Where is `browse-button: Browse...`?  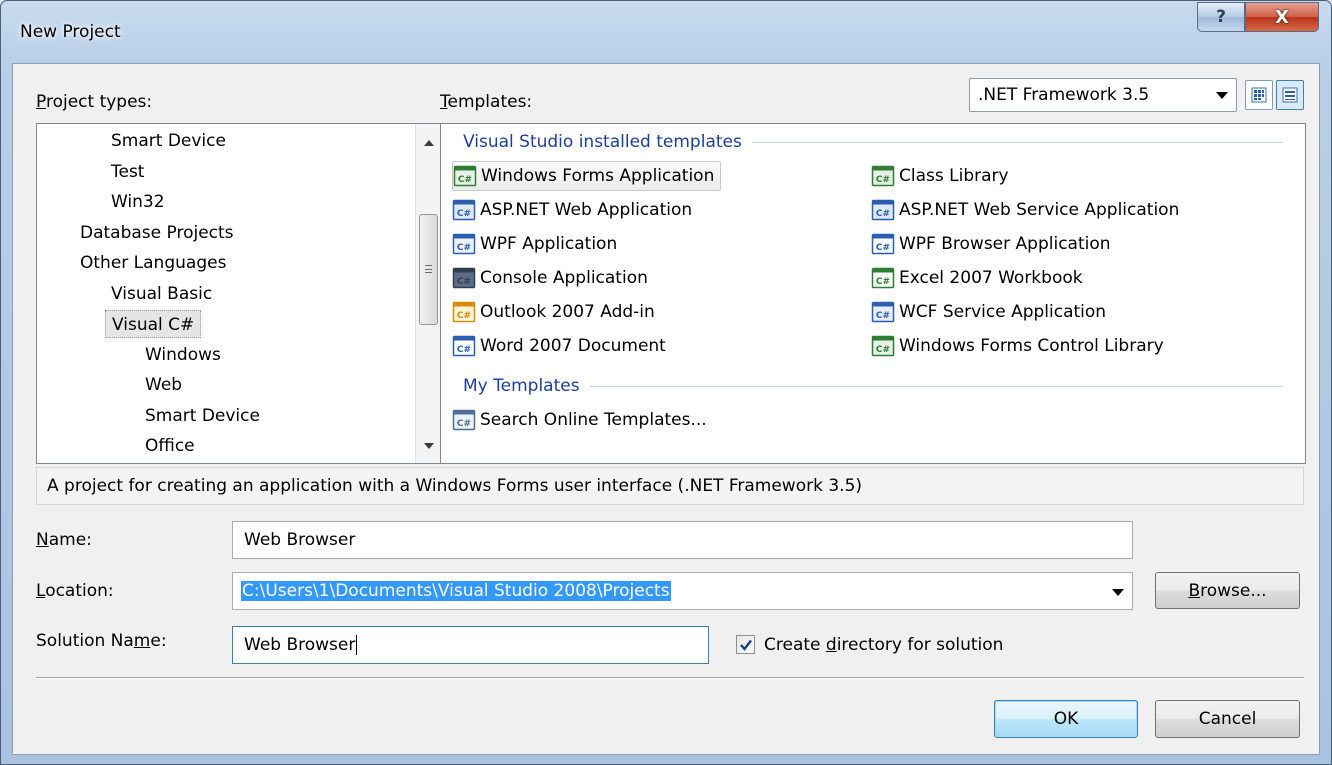 browse-button: Browse... is located at coordinates (1227, 590).